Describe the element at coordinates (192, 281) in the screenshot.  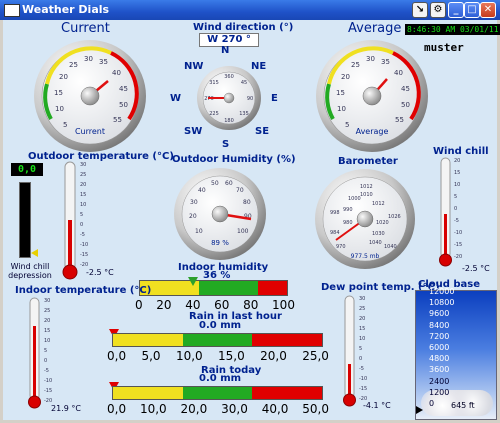
I see `indoor-humidity-marker` at that location.